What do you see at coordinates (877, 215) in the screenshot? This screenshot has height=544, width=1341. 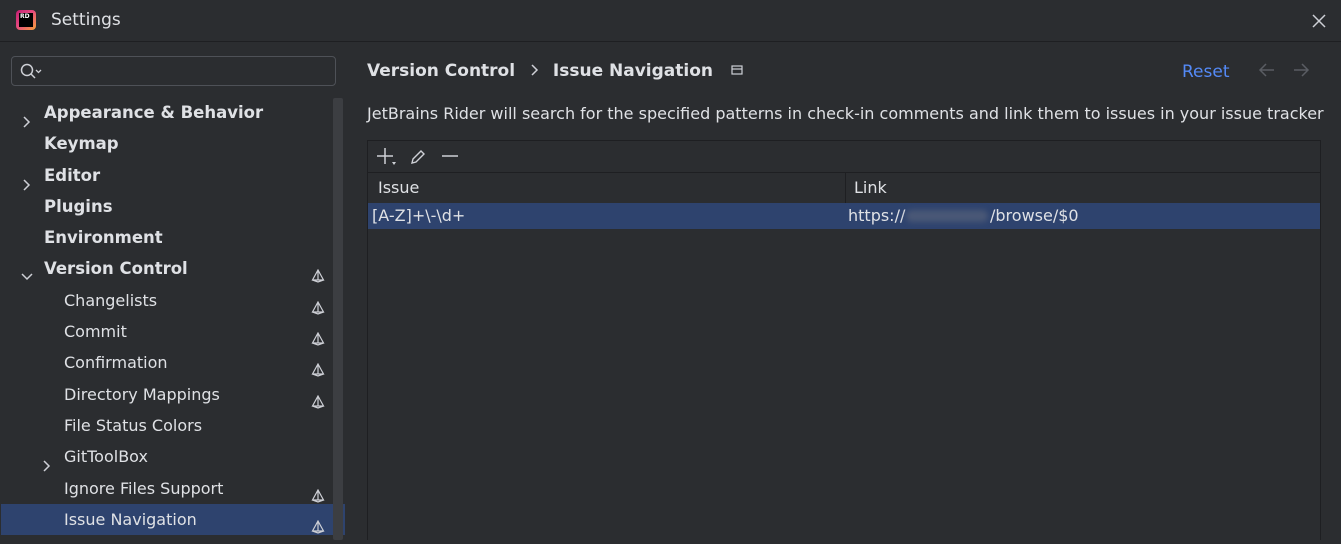 I see `link-prefix-cell: https://` at bounding box center [877, 215].